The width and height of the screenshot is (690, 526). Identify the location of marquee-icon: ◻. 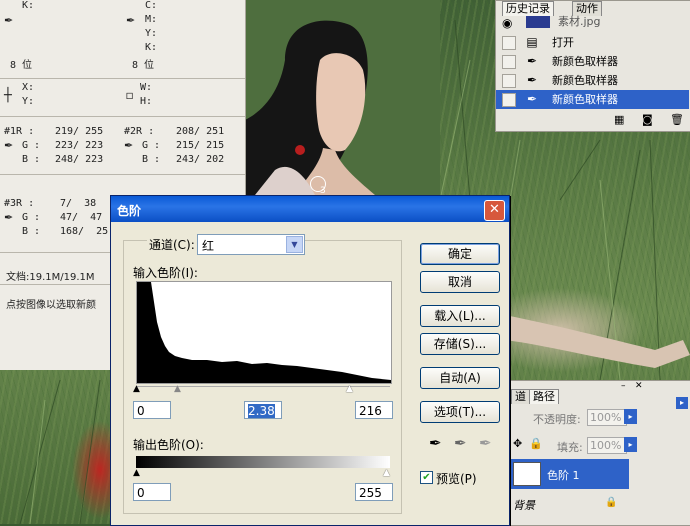
(130, 95).